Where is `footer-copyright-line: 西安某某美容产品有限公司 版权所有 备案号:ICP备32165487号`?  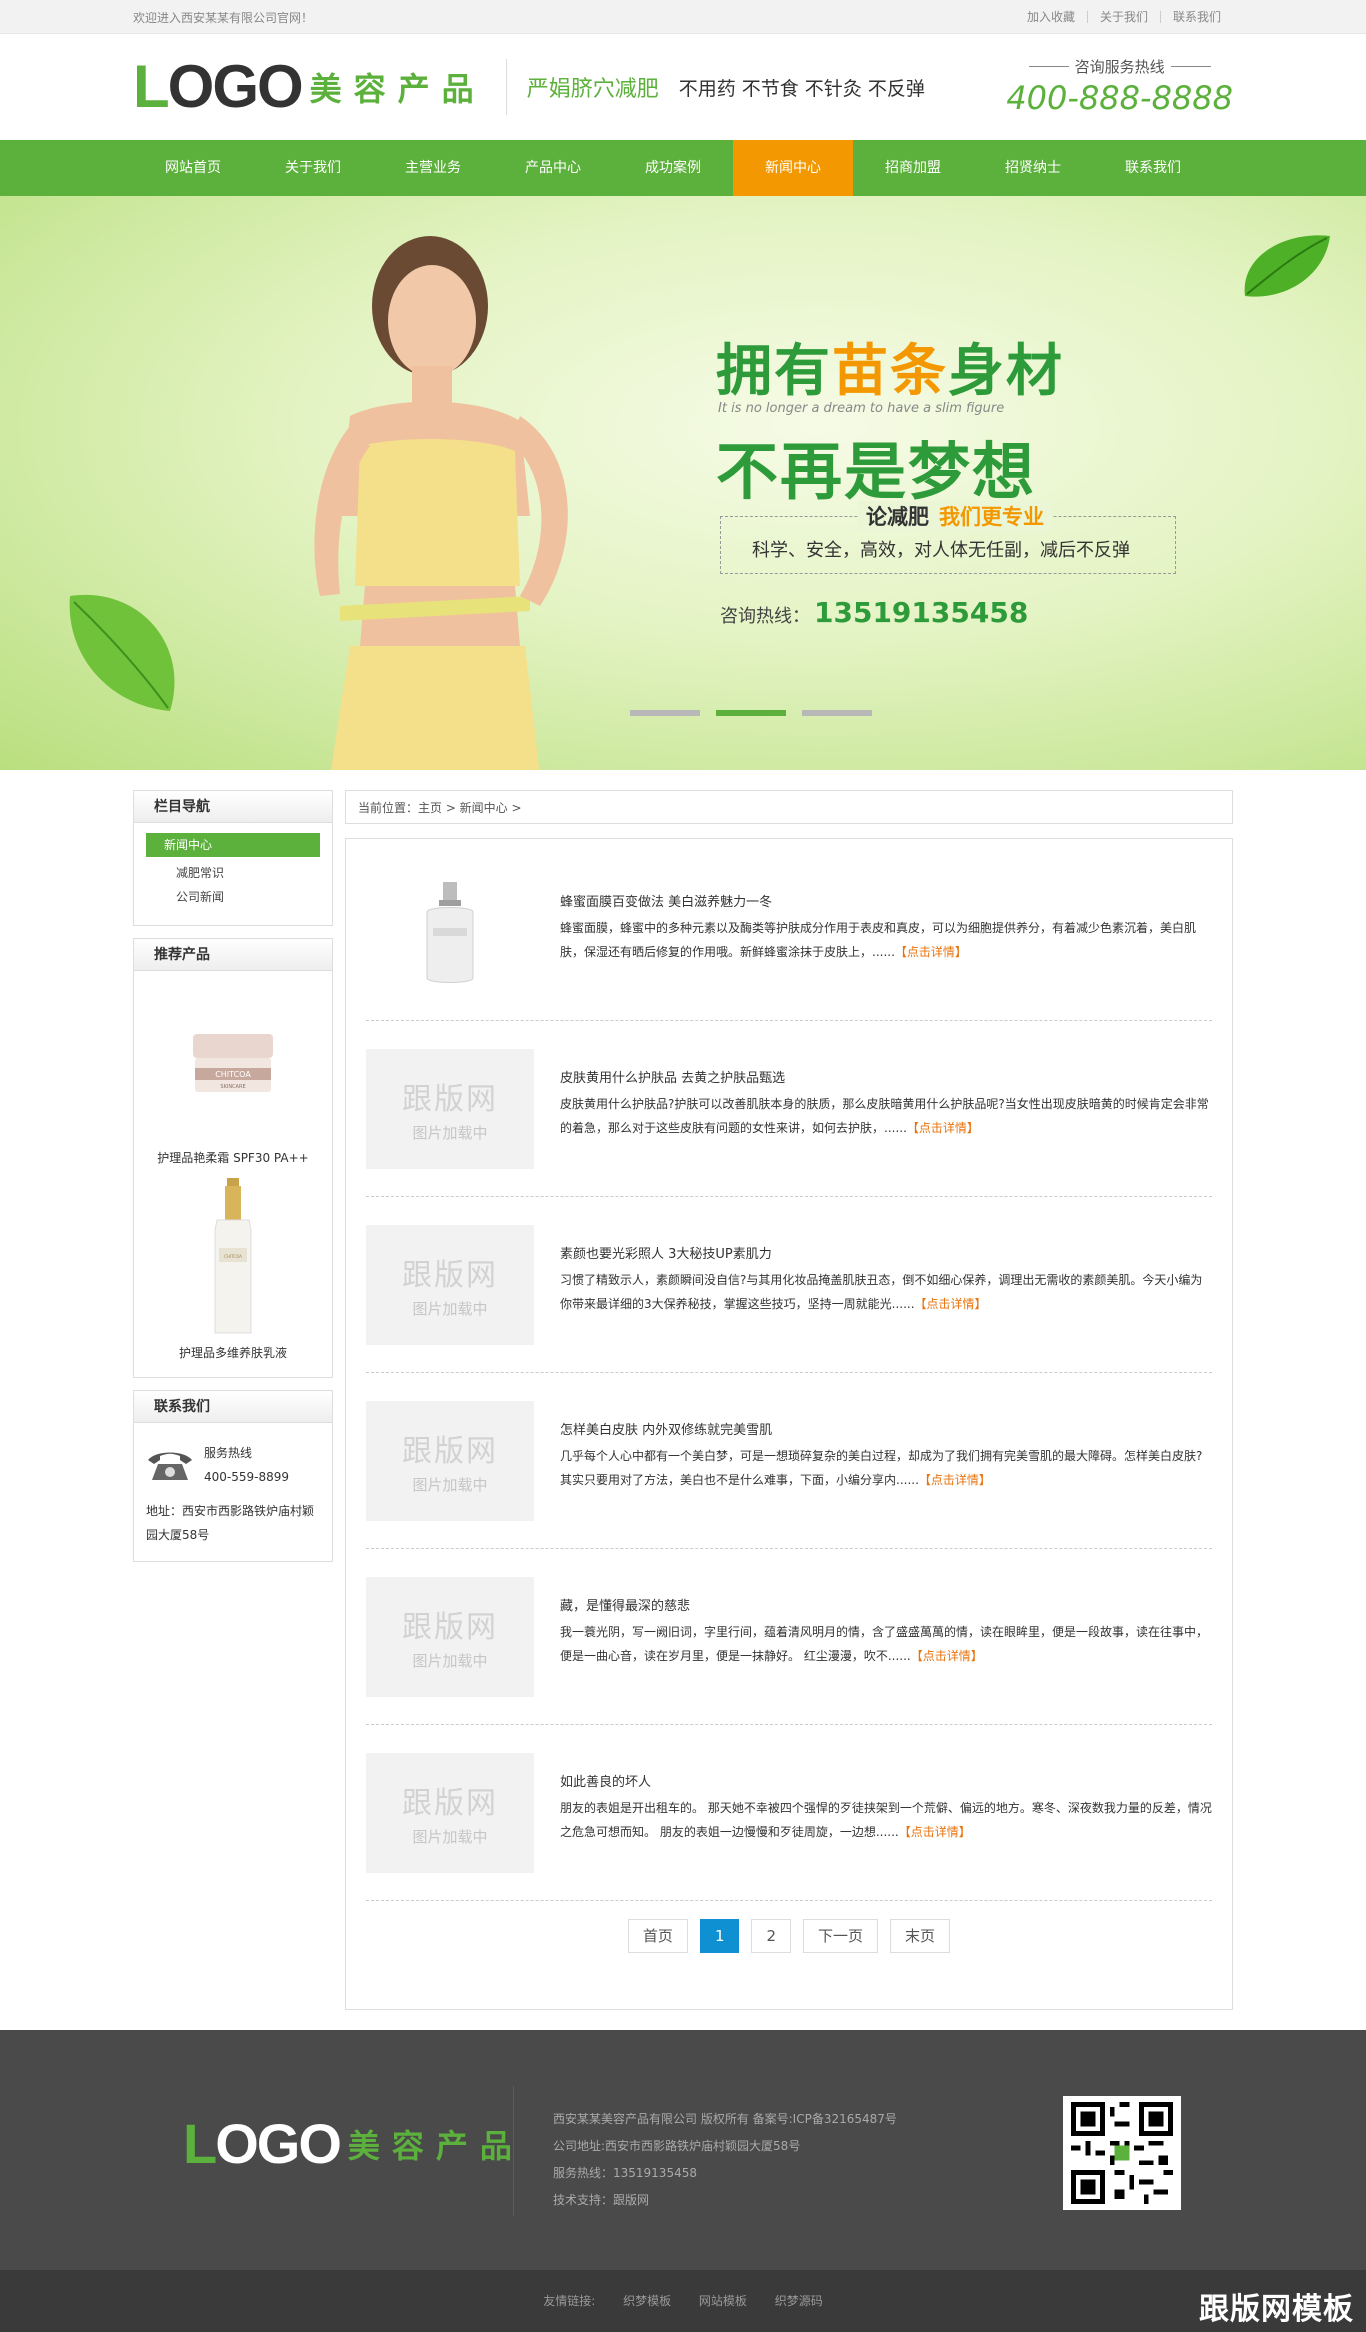
footer-copyright-line: 西安某某美容产品有限公司 版权所有 备案号:ICP备32165487号 is located at coordinates (725, 2119).